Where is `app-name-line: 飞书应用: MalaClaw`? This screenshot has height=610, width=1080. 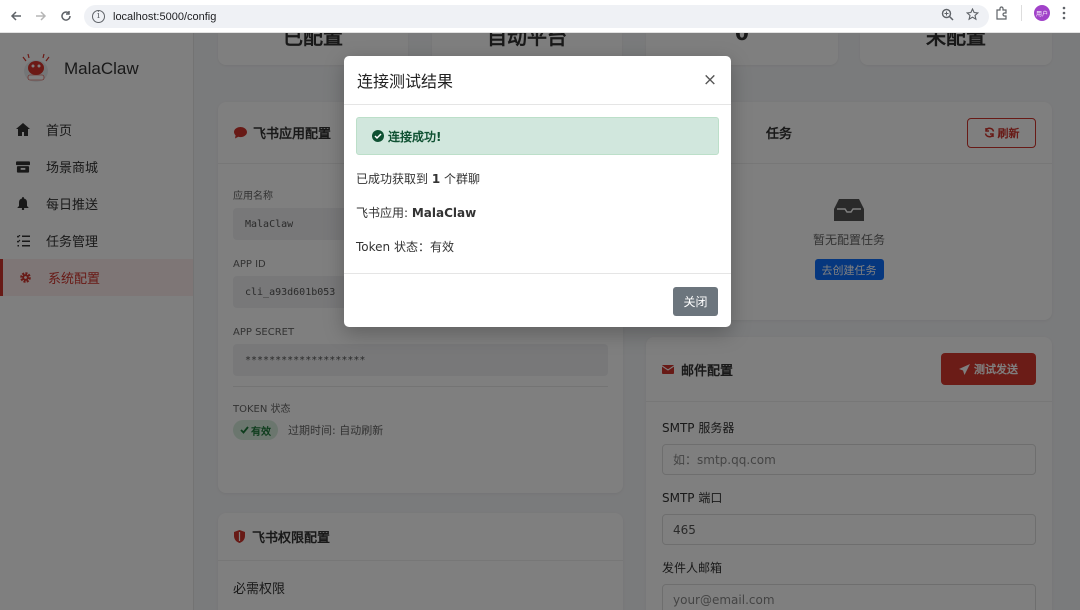
app-name-line: 飞书应用: MalaClaw is located at coordinates (416, 213).